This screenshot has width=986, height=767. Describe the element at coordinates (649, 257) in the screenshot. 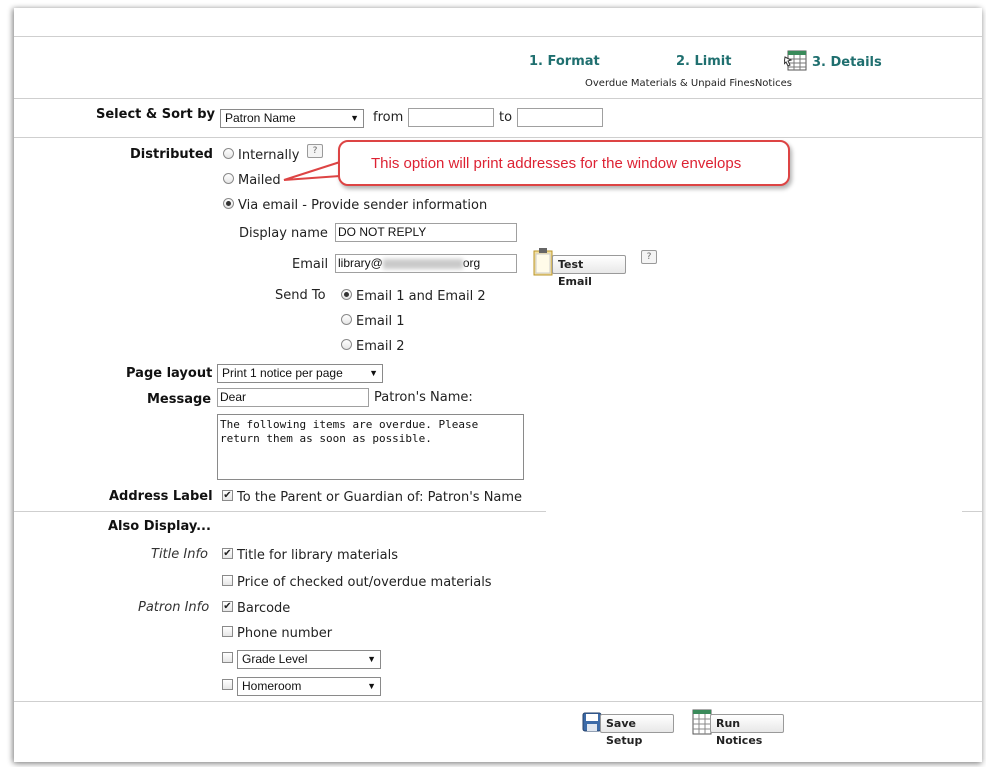

I see `email-help-icon: ?` at that location.